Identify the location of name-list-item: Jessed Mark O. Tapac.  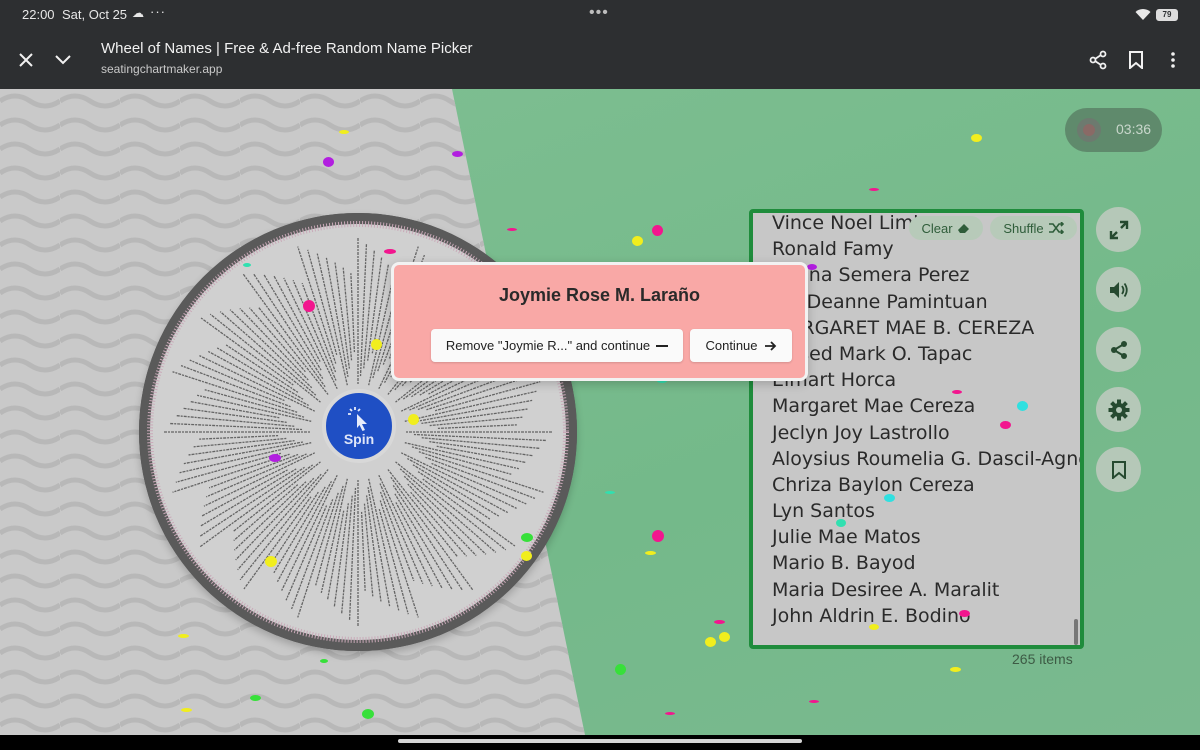
(922, 354).